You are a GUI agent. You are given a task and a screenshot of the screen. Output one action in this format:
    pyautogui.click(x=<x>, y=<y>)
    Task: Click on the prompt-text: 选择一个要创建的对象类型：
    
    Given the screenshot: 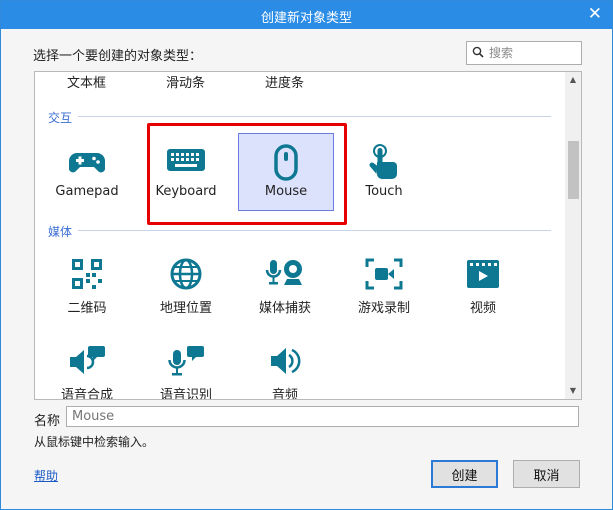 What is the action you would take?
    pyautogui.click(x=118, y=56)
    